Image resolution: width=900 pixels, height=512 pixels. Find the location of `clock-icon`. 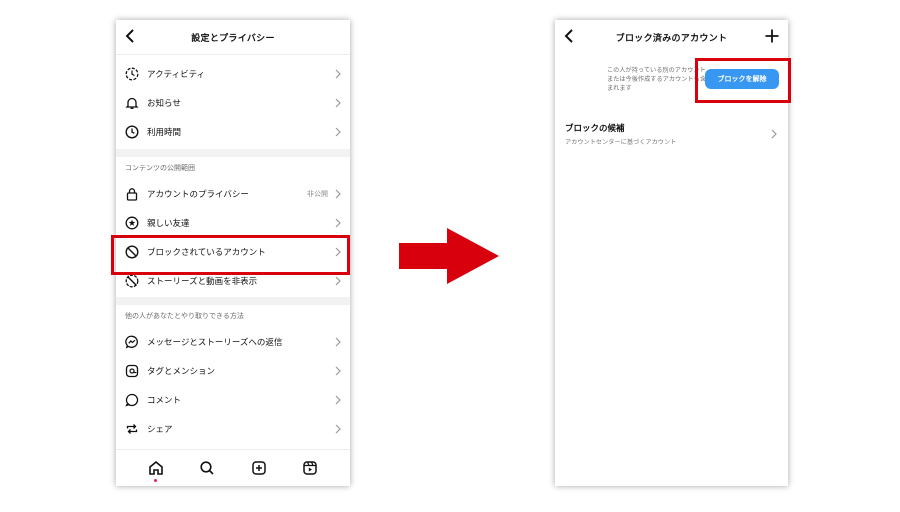

clock-icon is located at coordinates (132, 131).